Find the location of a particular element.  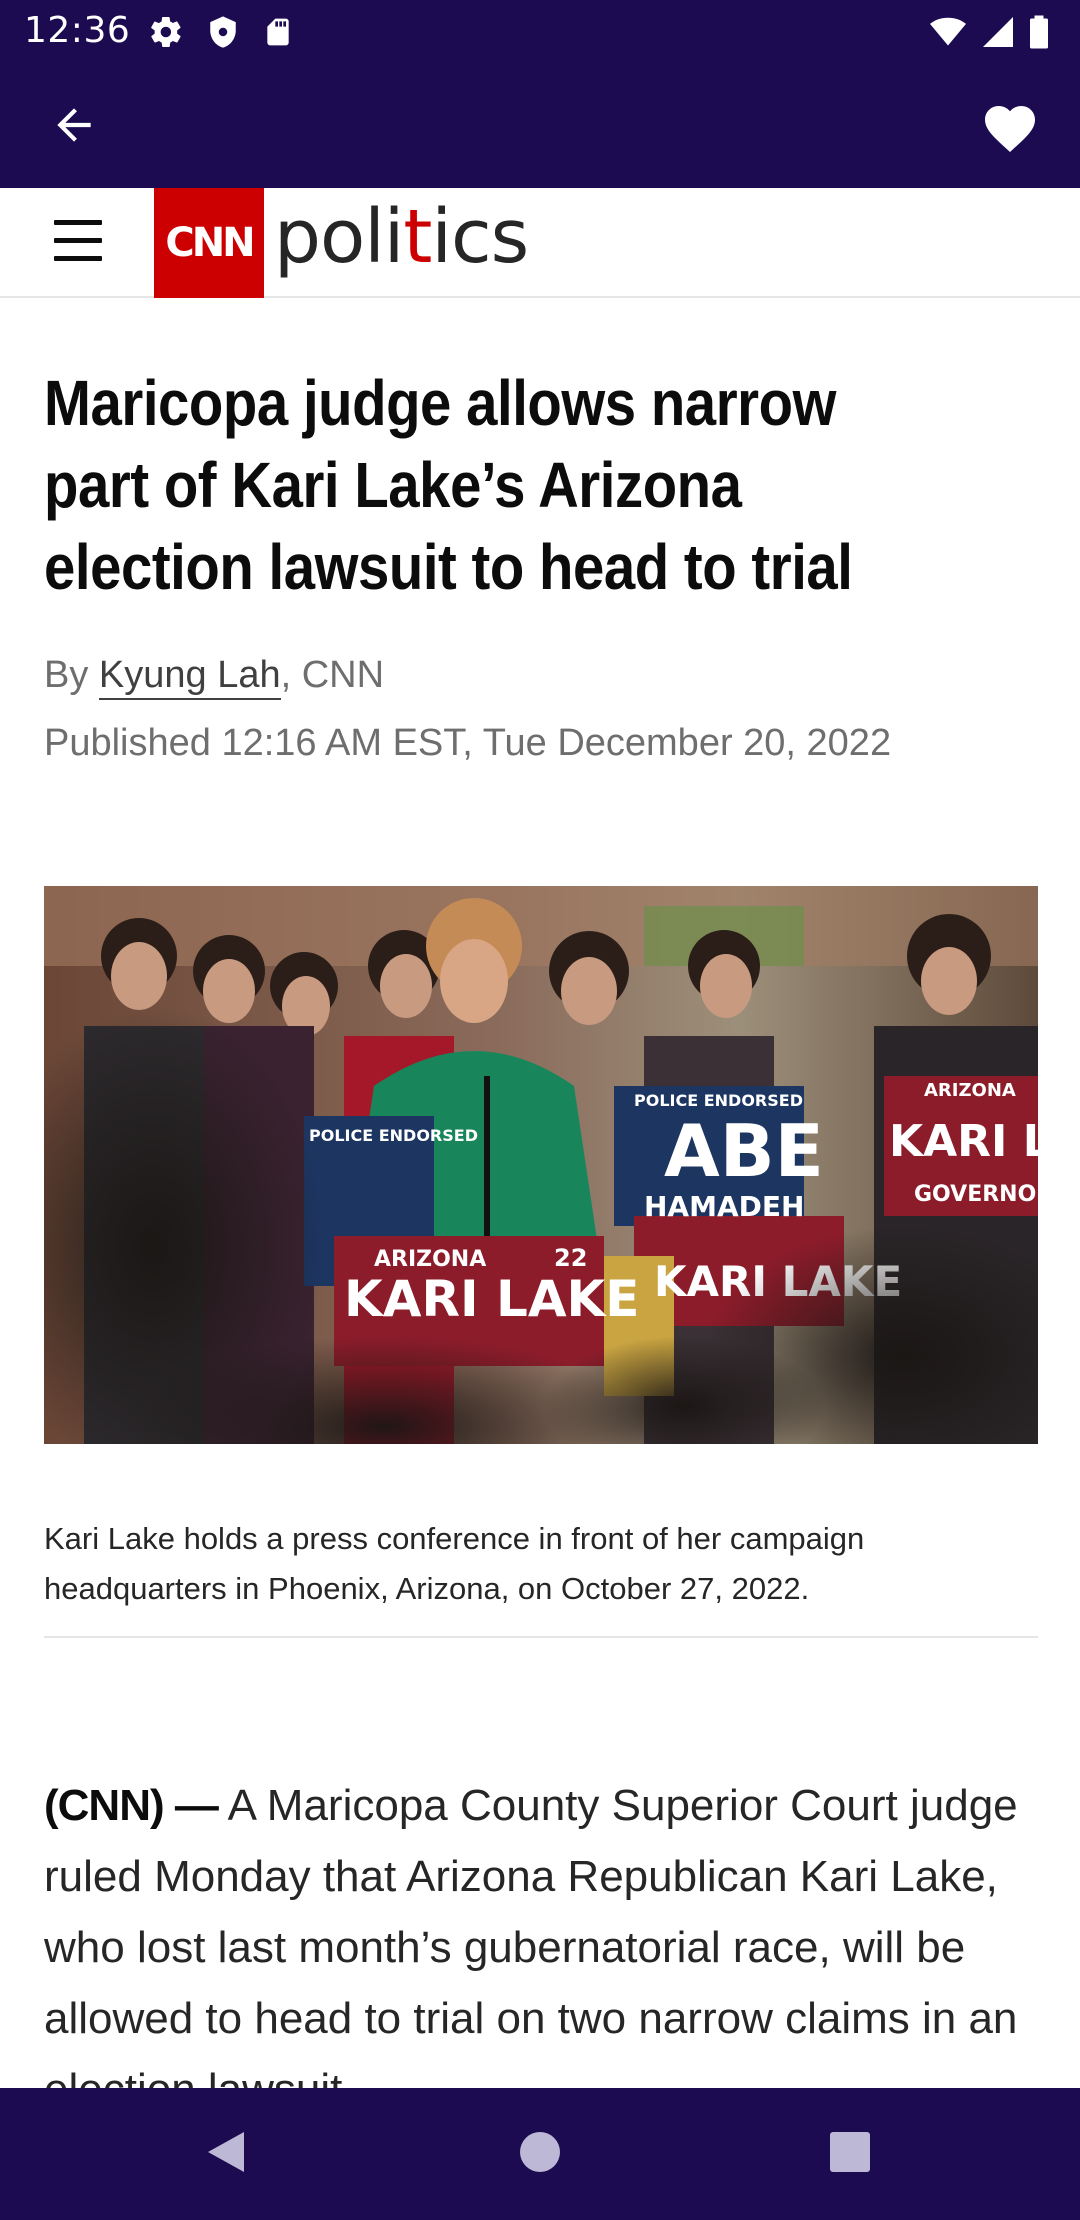

site-header: CNN politics is located at coordinates (540, 243).